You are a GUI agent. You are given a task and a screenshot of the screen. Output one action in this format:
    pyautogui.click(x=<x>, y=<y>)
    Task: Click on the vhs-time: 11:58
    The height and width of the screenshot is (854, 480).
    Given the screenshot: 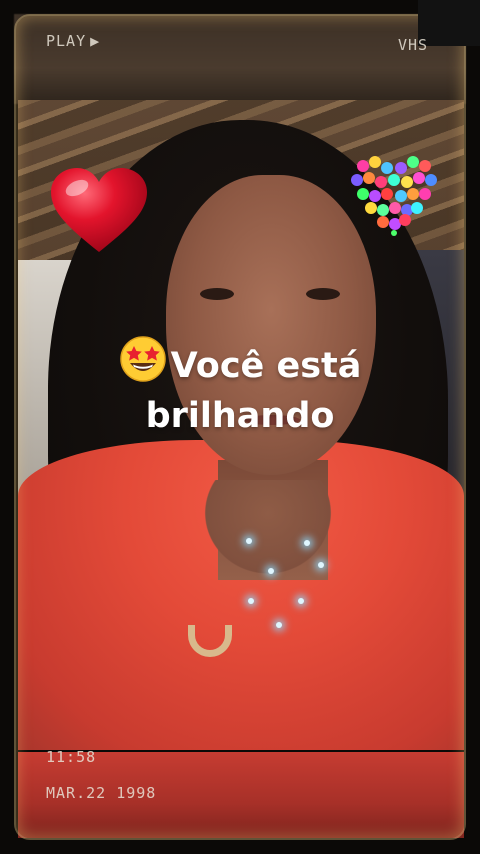 What is the action you would take?
    pyautogui.click(x=71, y=757)
    